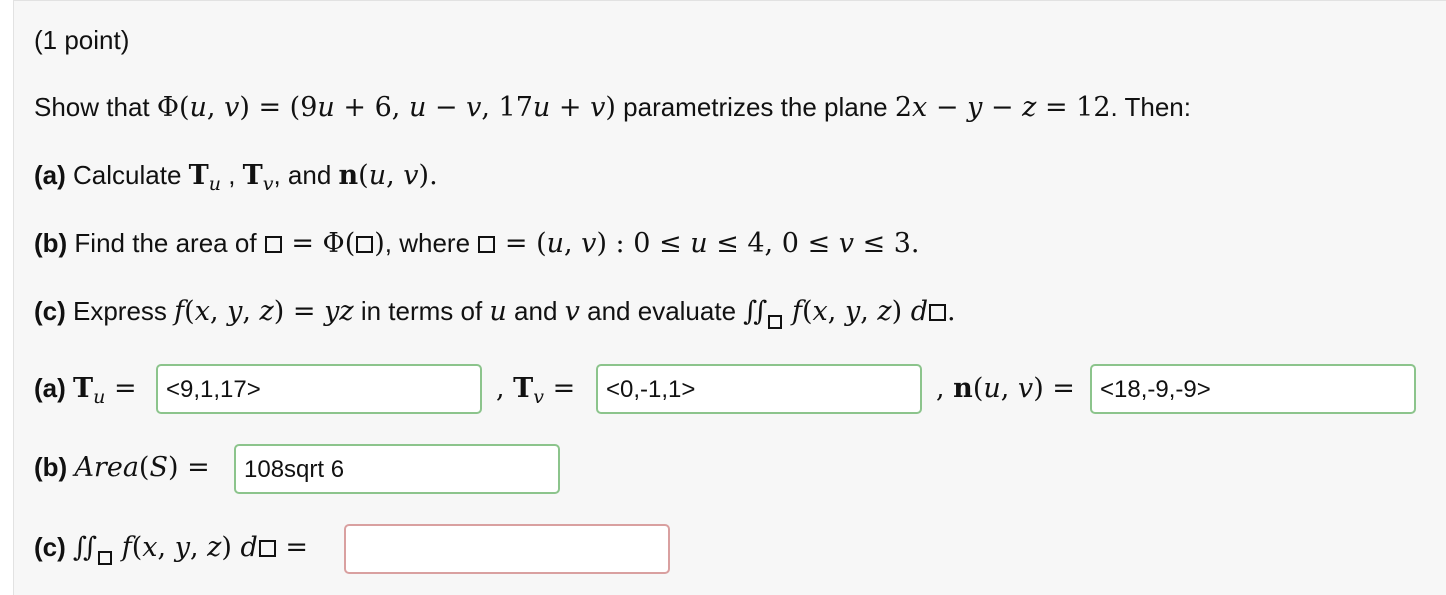 The image size is (1446, 595). I want to click on parametrization-formula: Φ(u, v) = (9u + 6, u − v, 17u + v), so click(386, 107).